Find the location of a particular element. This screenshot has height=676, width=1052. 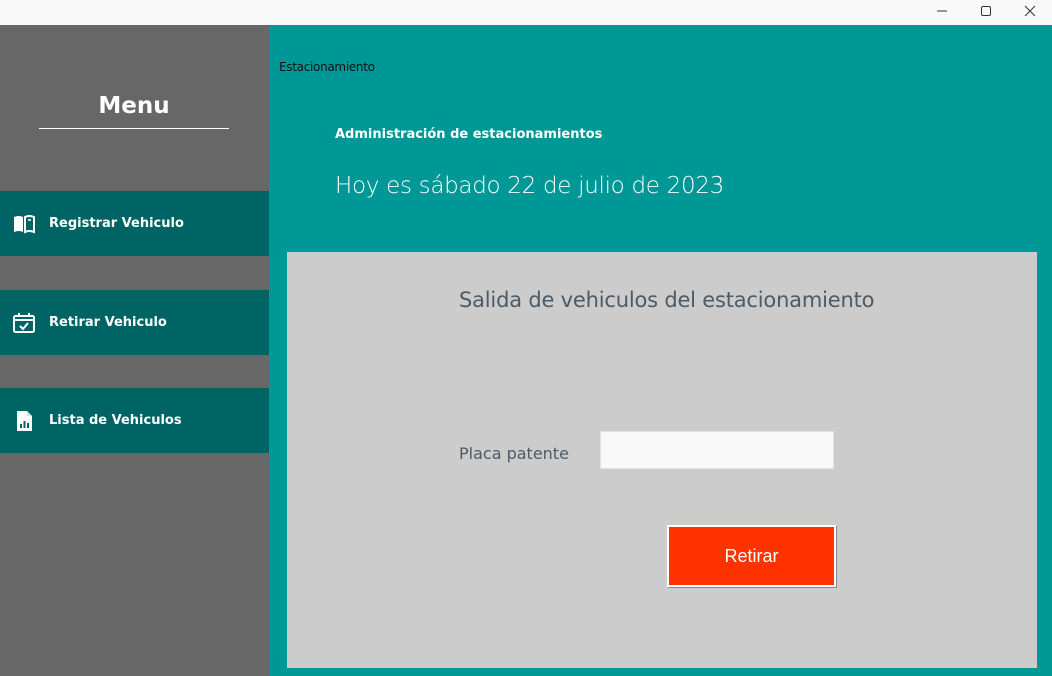

breadcrumb: Estacionamiento is located at coordinates (327, 67).